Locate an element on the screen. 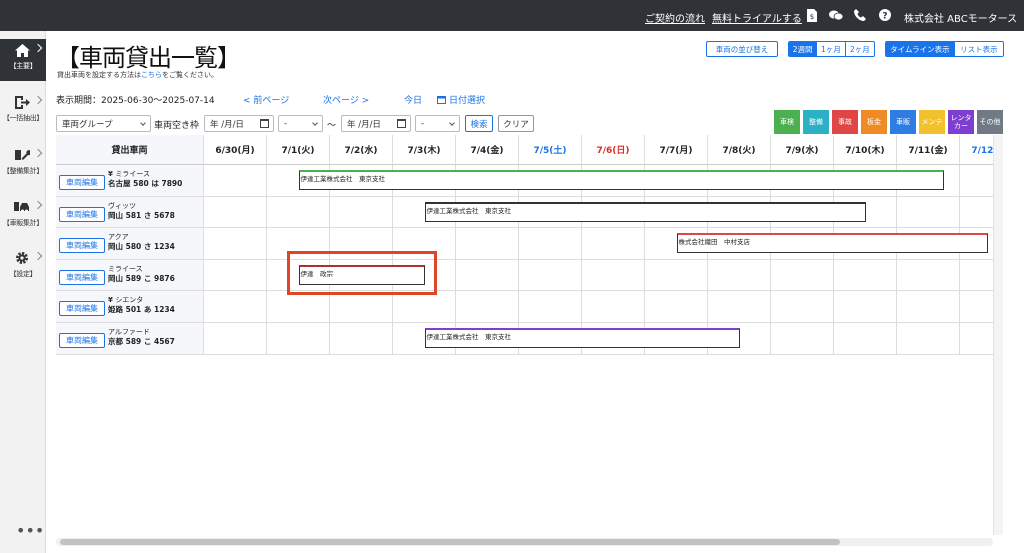 The height and width of the screenshot is (553, 1024). date-select-link: 日付選択 is located at coordinates (461, 99).